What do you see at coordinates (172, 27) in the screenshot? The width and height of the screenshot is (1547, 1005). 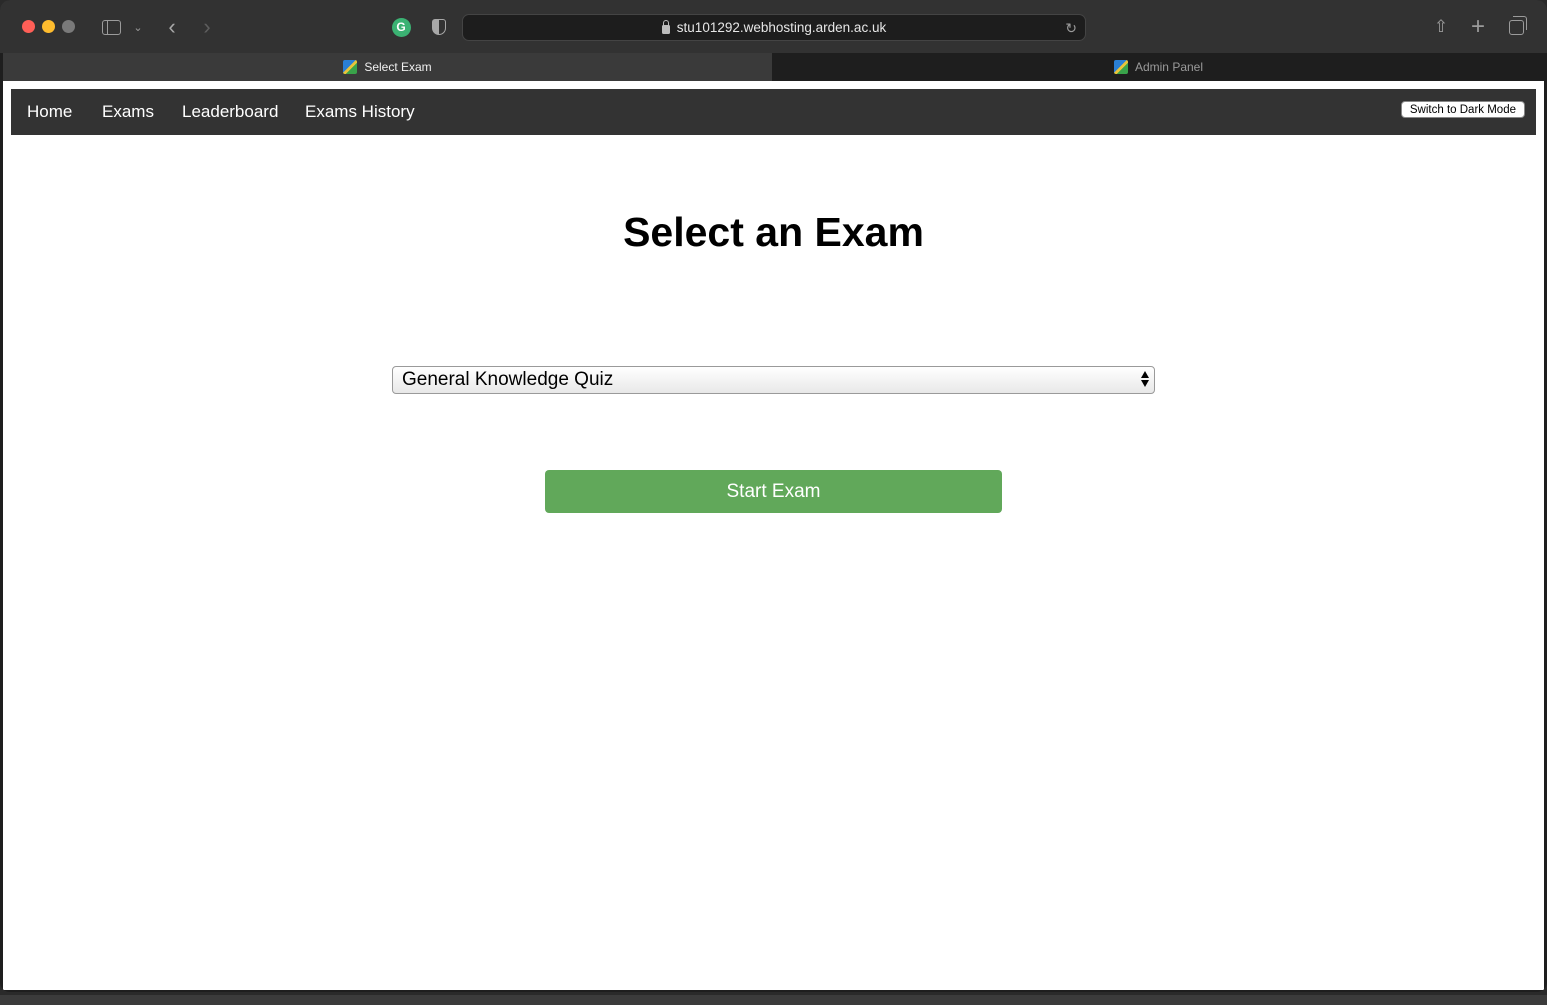 I see `back-icon: ‹` at bounding box center [172, 27].